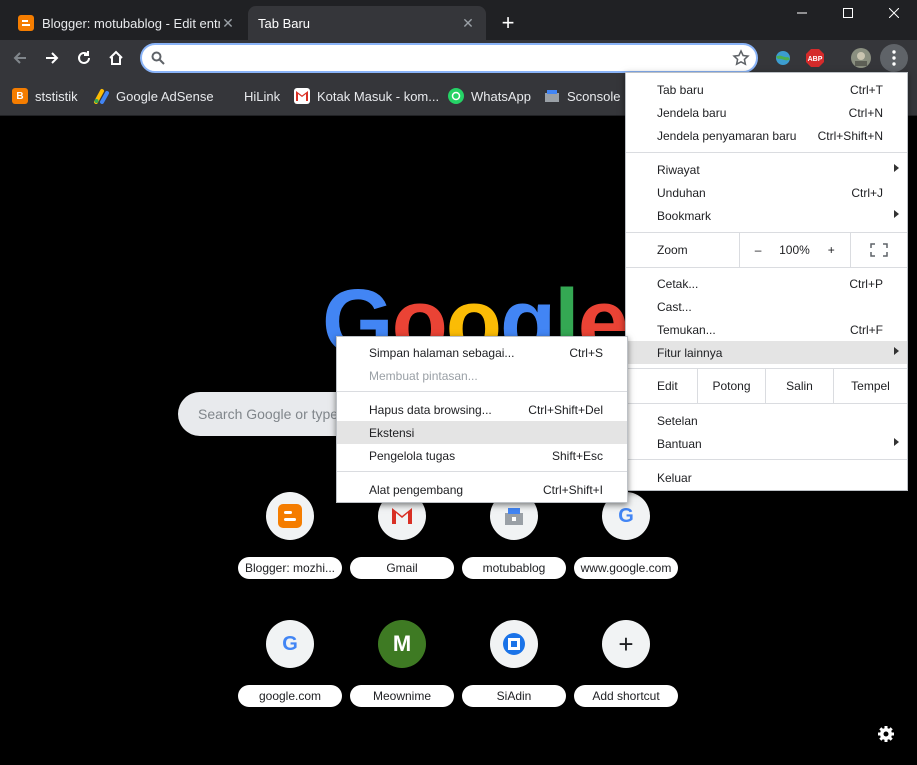  What do you see at coordinates (766, 420) in the screenshot?
I see `menu-item-settings: Setelan` at bounding box center [766, 420].